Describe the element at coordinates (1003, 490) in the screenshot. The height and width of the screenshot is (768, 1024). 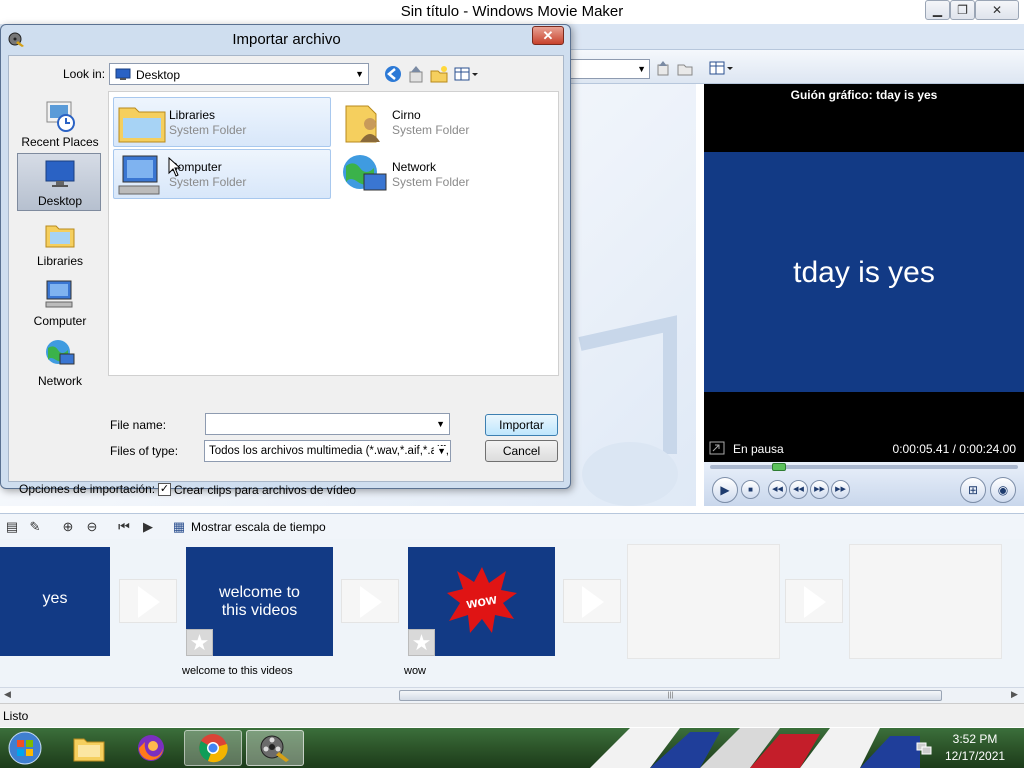
I see `take-picture-button: ◉` at that location.